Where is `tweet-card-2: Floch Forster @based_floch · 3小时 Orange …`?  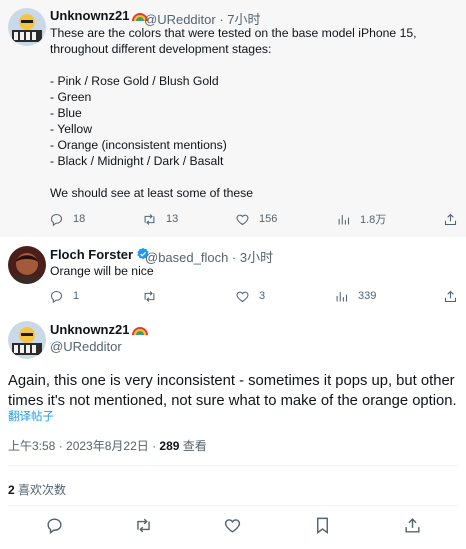
tweet-card-2: Floch Forster @based_floch · 3小时 Orange … is located at coordinates (233, 274).